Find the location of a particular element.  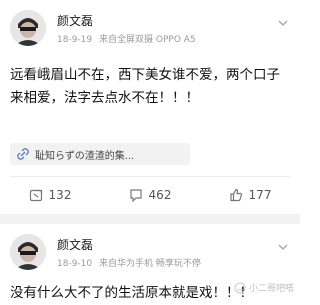

comment-button: 462 is located at coordinates (150, 195).